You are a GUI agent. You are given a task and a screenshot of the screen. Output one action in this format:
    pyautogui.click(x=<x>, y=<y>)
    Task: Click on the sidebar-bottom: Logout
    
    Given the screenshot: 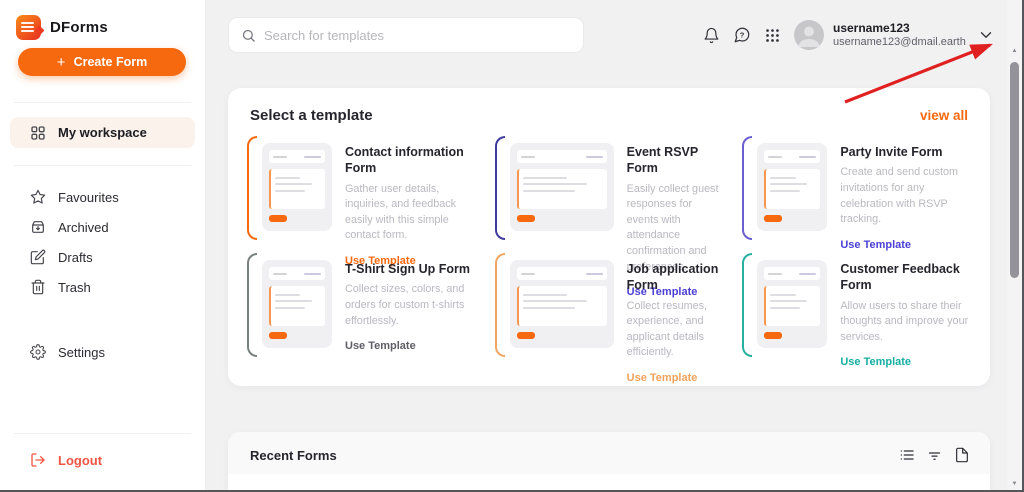 What is the action you would take?
    pyautogui.click(x=102, y=461)
    